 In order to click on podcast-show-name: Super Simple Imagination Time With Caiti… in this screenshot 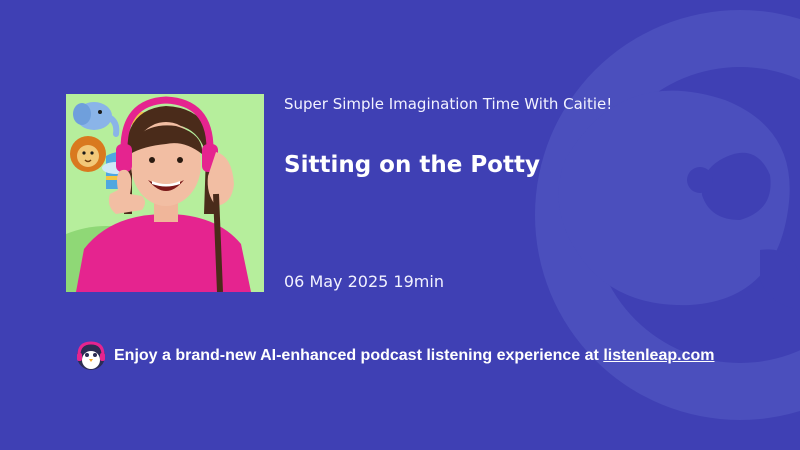, I will do `click(448, 104)`.